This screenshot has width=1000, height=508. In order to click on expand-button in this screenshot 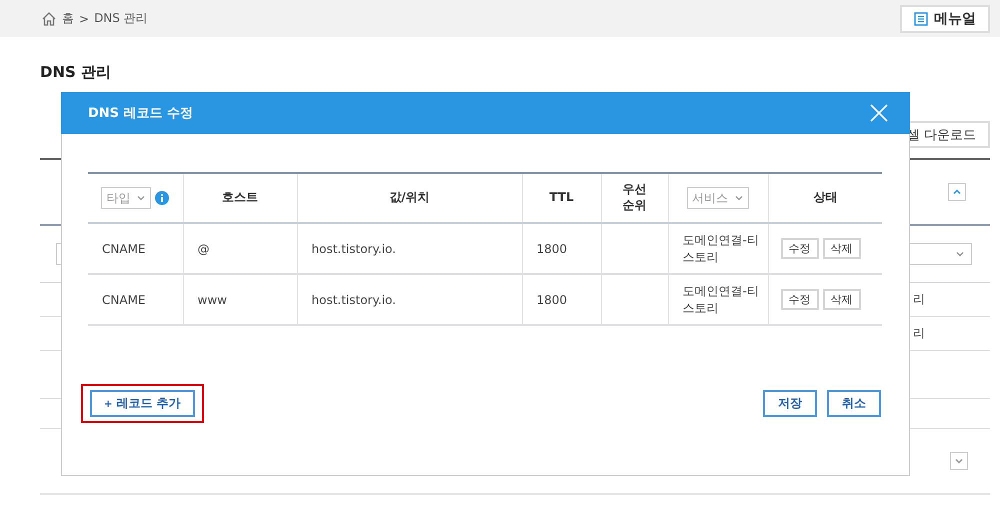, I will do `click(959, 461)`.